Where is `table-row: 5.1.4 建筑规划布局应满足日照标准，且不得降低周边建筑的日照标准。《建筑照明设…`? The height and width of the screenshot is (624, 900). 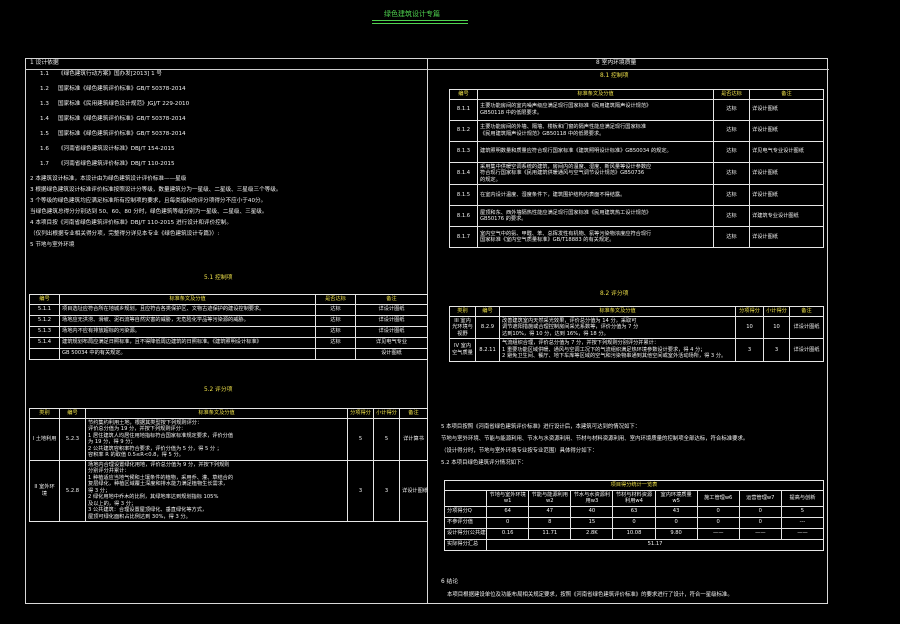 table-row: 5.1.4 建筑规划布局应满足日照标准，且不得降低周边建筑的日照标准。《建筑照明设… is located at coordinates (228, 342).